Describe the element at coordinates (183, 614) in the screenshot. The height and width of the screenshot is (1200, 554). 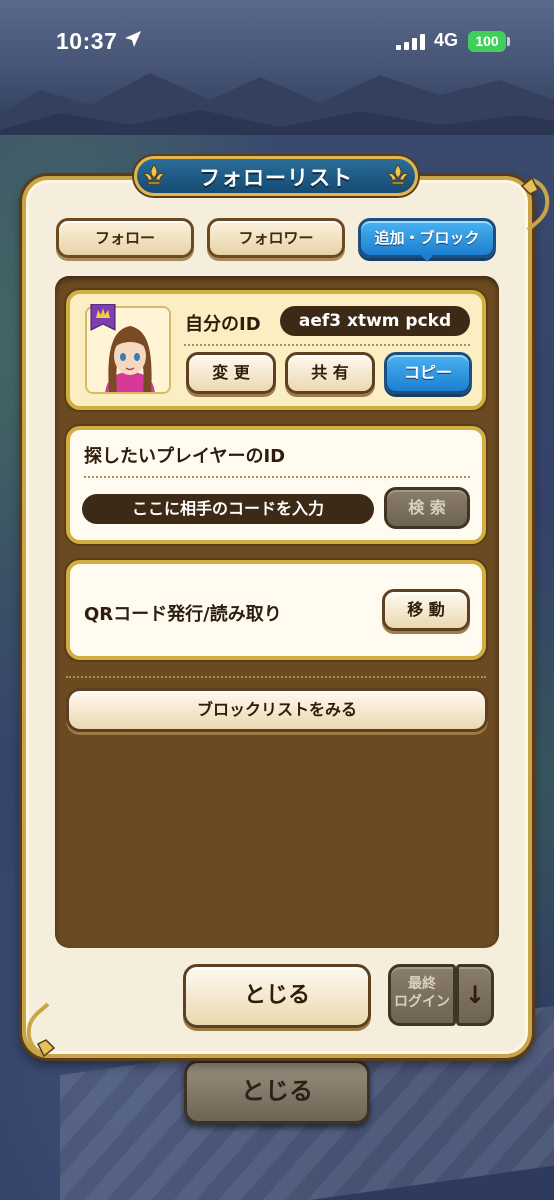
I see `qr-label: QRコード発行/読み取り` at that location.